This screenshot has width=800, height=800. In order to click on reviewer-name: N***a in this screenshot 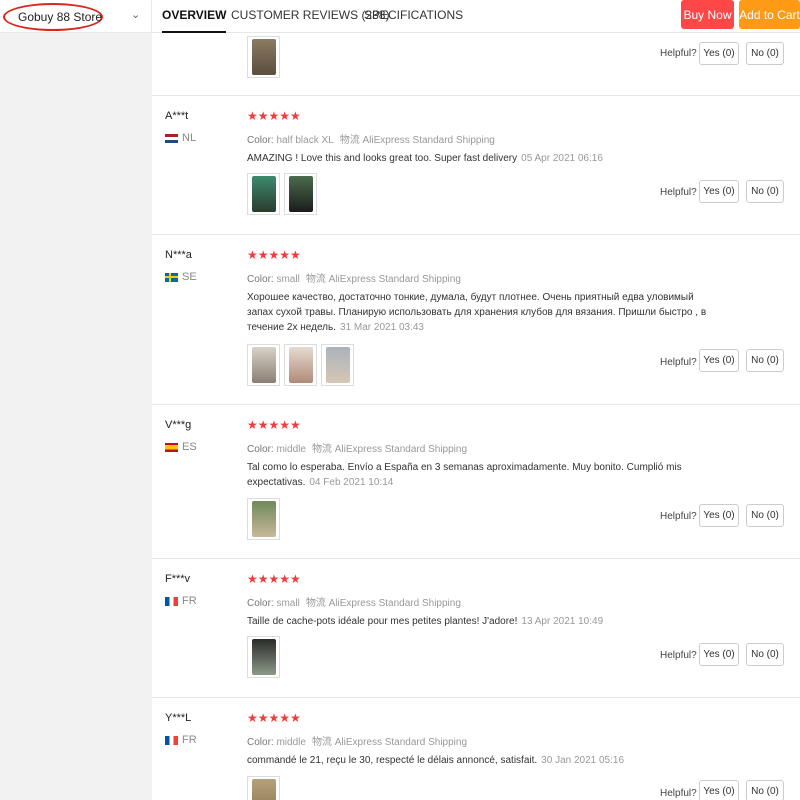, I will do `click(178, 255)`.